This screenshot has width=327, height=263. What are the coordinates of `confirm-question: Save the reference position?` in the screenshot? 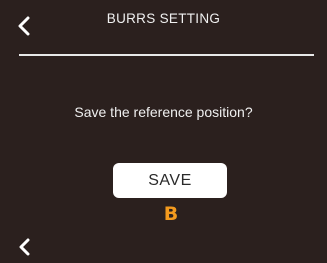 It's located at (163, 112).